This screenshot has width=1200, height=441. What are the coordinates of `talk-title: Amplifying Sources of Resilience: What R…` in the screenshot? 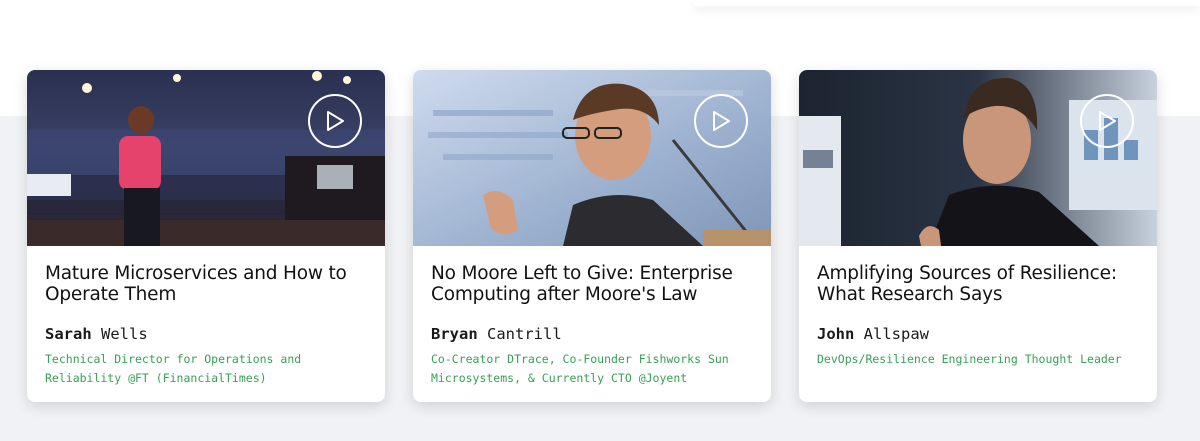 It's located at (978, 284).